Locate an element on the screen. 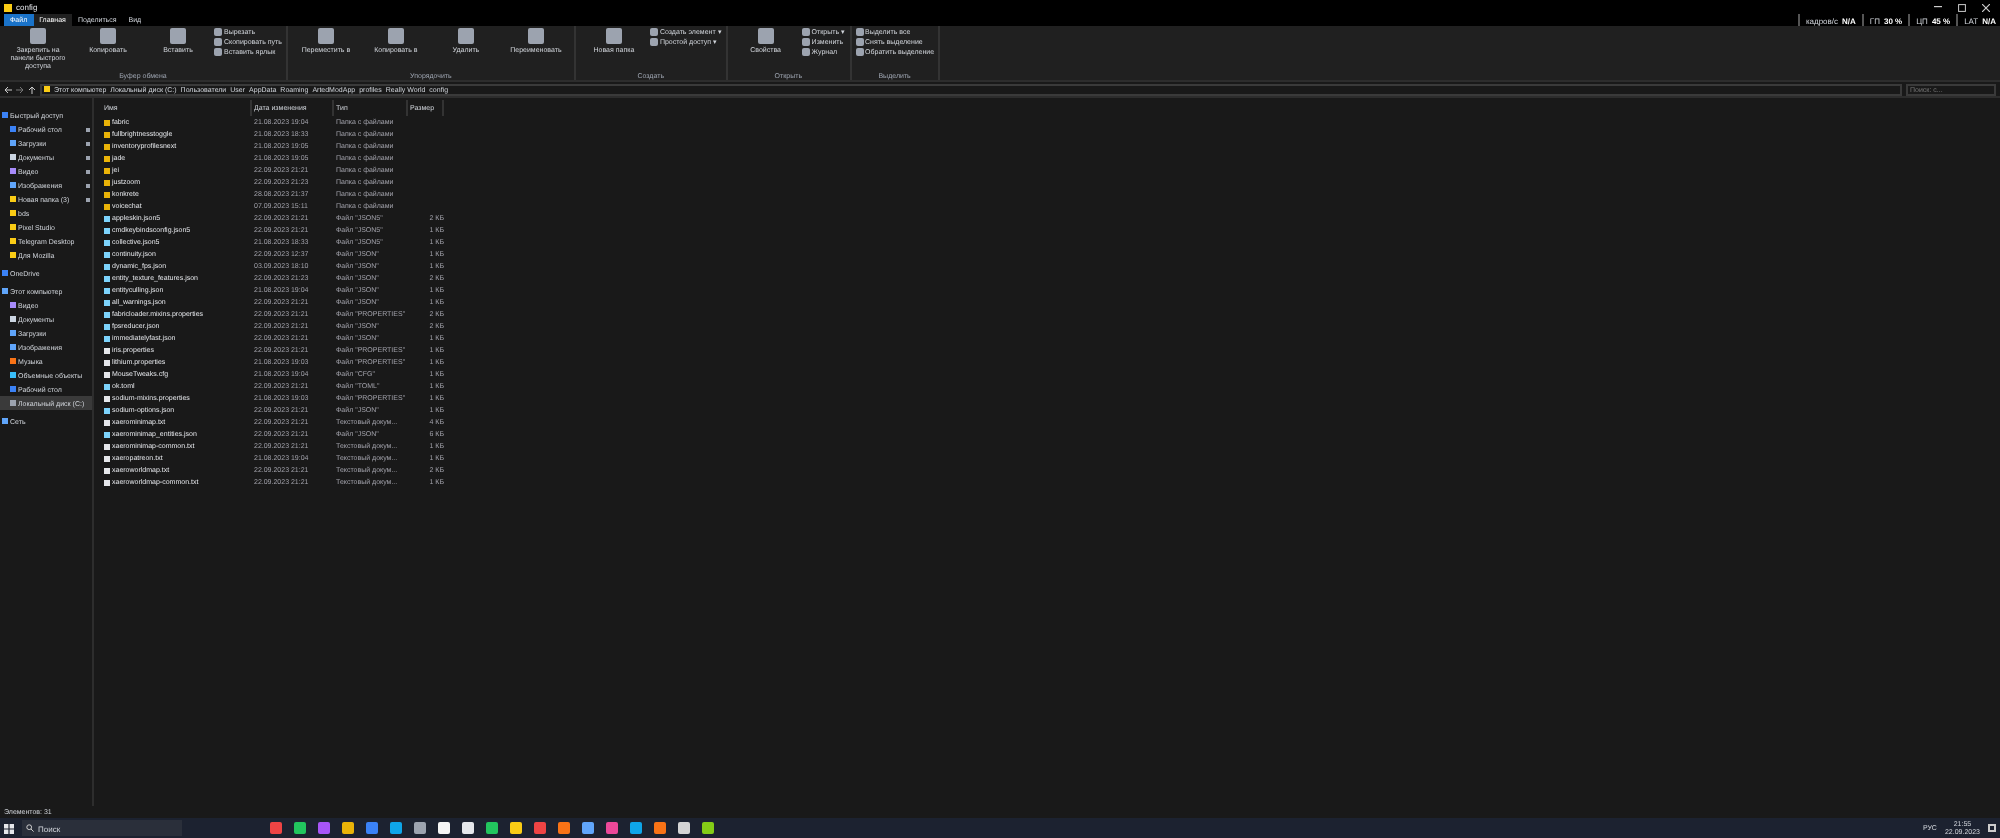 The height and width of the screenshot is (838, 2000). maximize-icon is located at coordinates (1962, 7).